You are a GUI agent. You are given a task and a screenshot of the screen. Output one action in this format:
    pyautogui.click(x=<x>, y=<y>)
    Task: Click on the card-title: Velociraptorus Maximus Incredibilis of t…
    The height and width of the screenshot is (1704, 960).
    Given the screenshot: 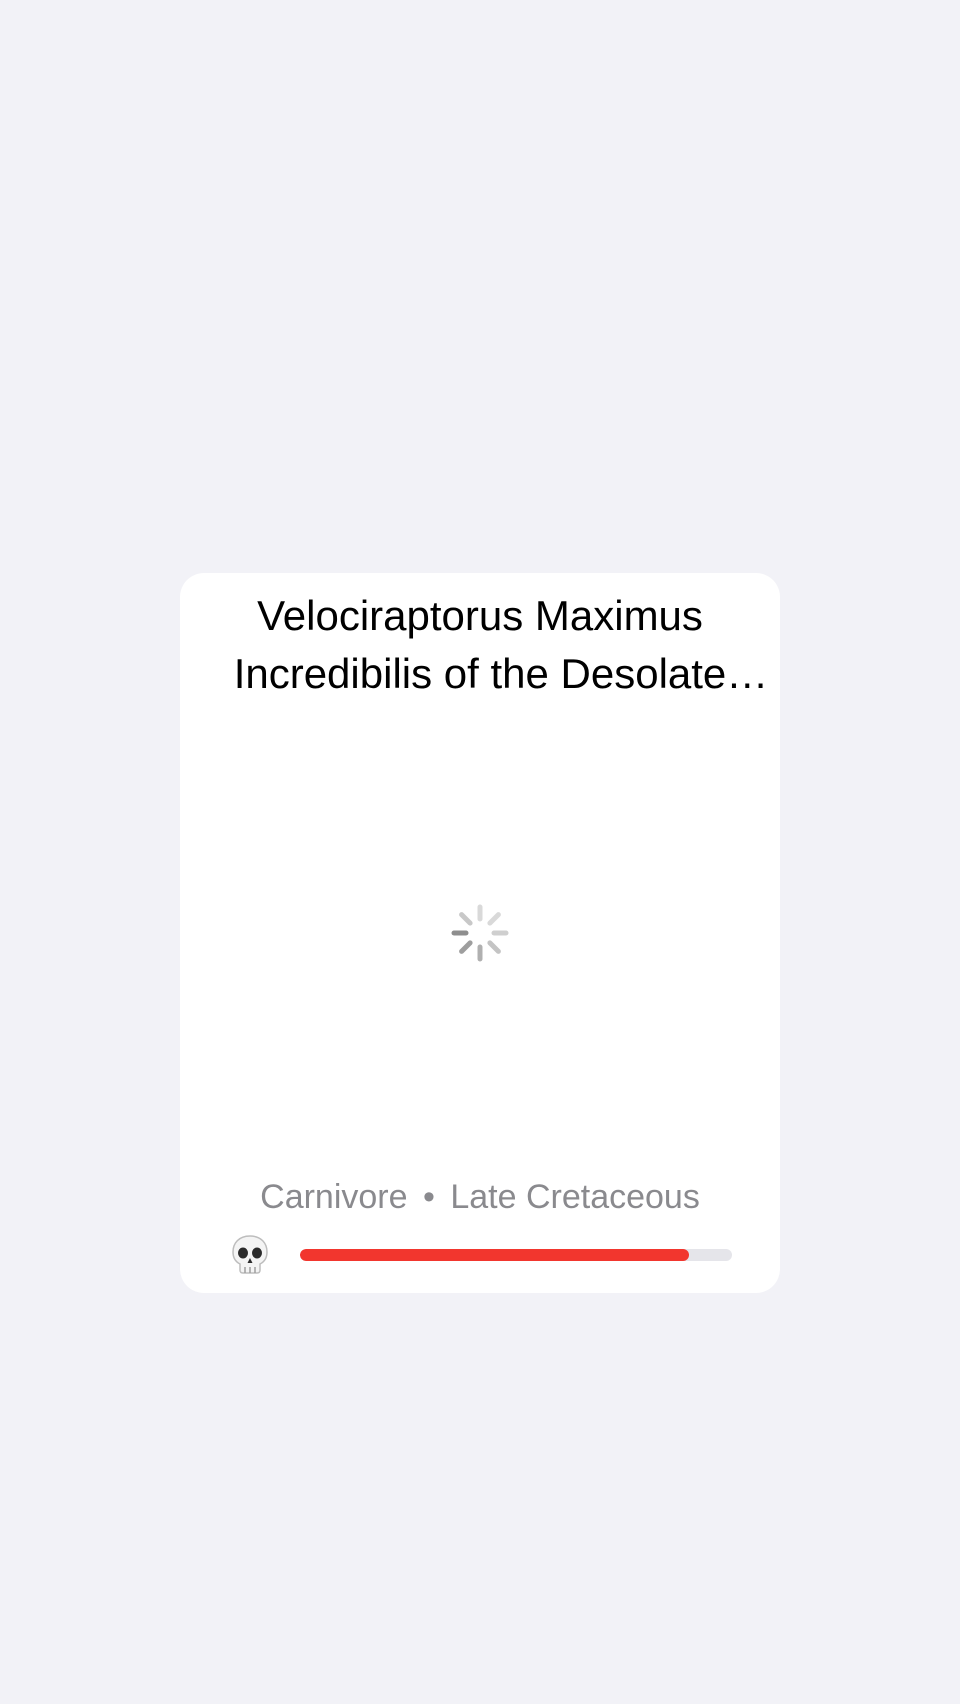 What is the action you would take?
    pyautogui.click(x=480, y=644)
    